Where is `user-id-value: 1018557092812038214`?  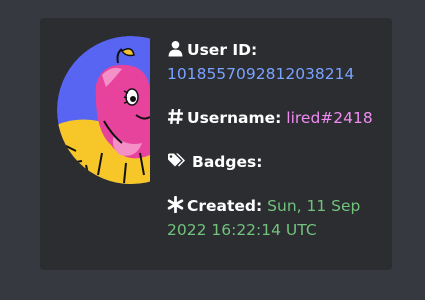 user-id-value: 1018557092812038214 is located at coordinates (261, 74).